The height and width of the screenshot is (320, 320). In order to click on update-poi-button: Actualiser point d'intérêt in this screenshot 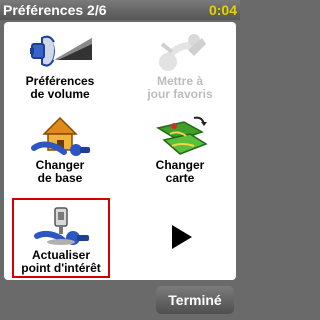, I will do `click(61, 238)`.